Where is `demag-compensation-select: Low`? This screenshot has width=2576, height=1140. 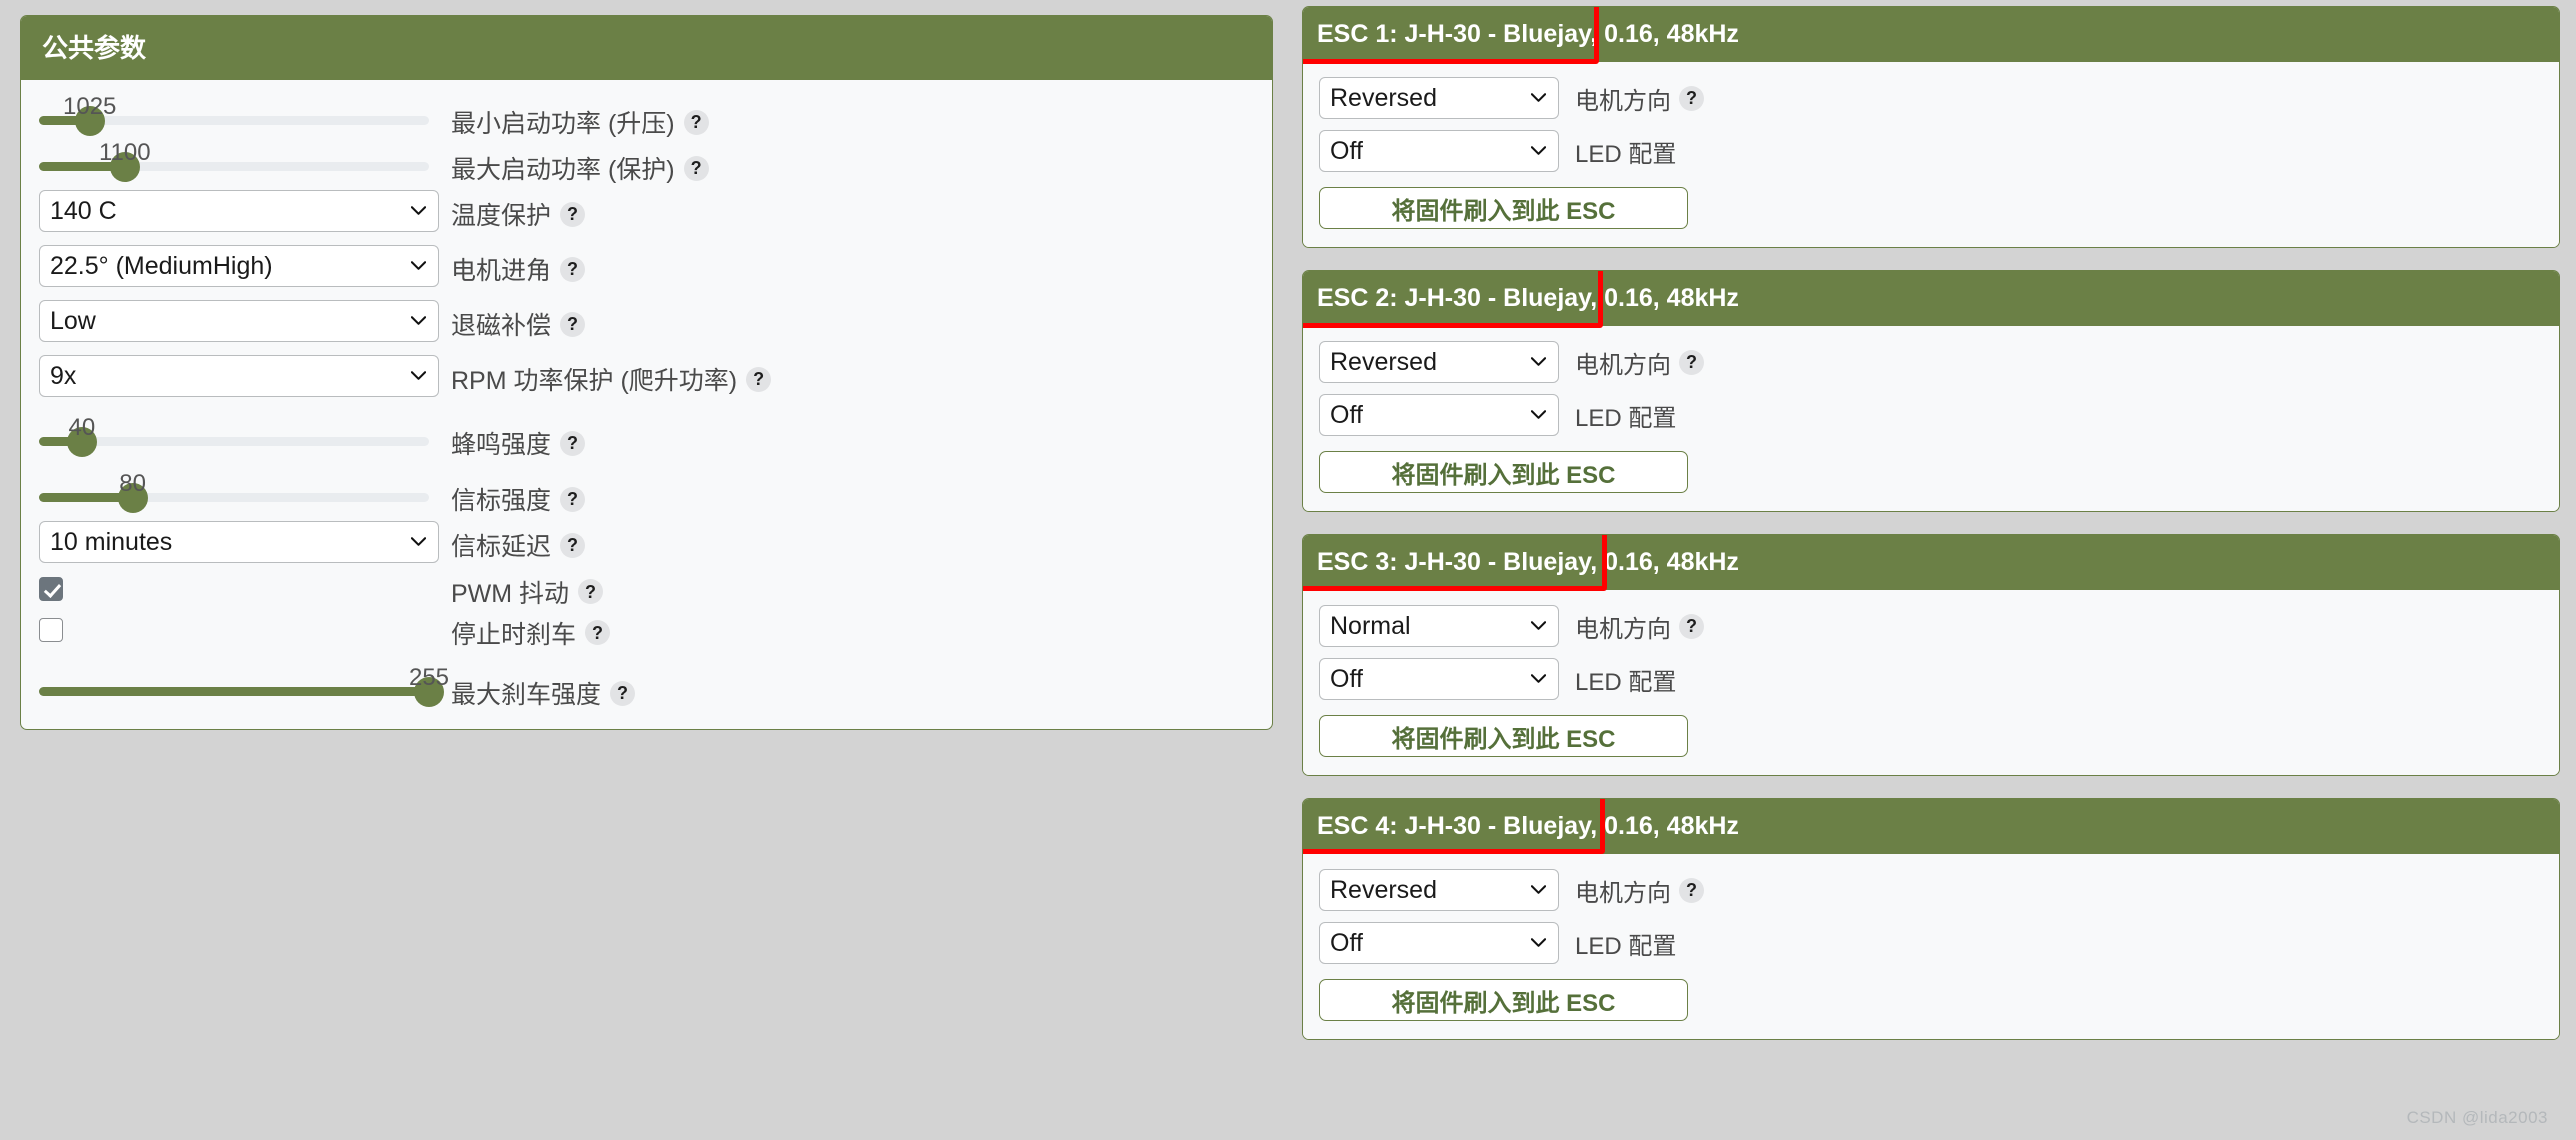
demag-compensation-select: Low is located at coordinates (239, 321).